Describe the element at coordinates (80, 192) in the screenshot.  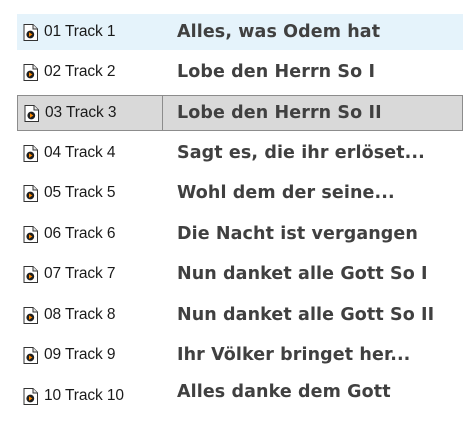
I see `track-file-name: 05 Track 5` at that location.